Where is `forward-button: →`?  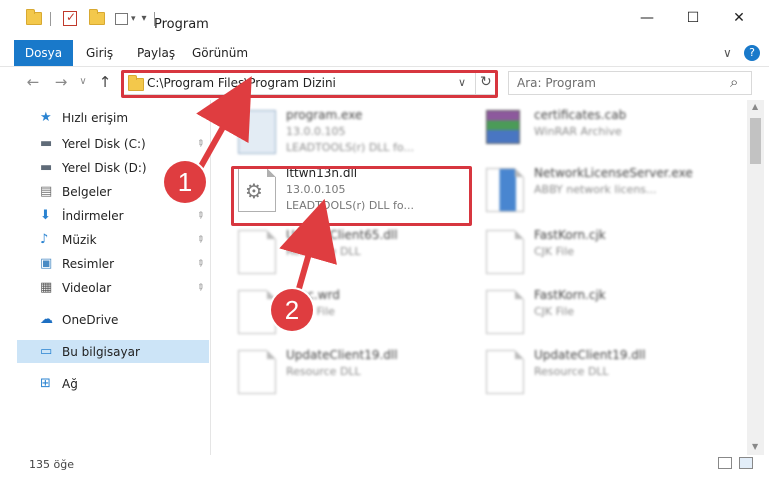
forward-button: → is located at coordinates (61, 82).